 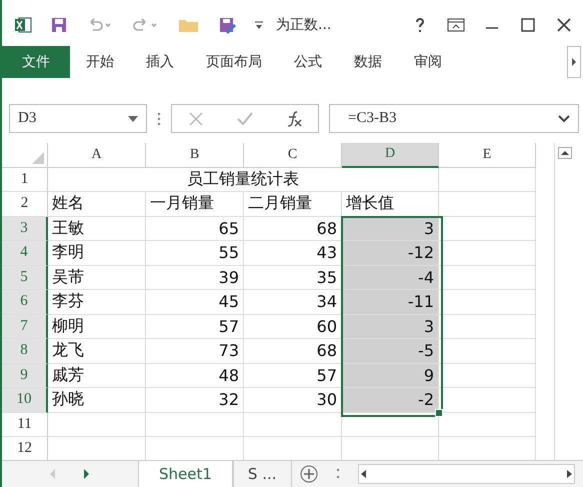 What do you see at coordinates (293, 278) in the screenshot?
I see `table-cell: 35` at bounding box center [293, 278].